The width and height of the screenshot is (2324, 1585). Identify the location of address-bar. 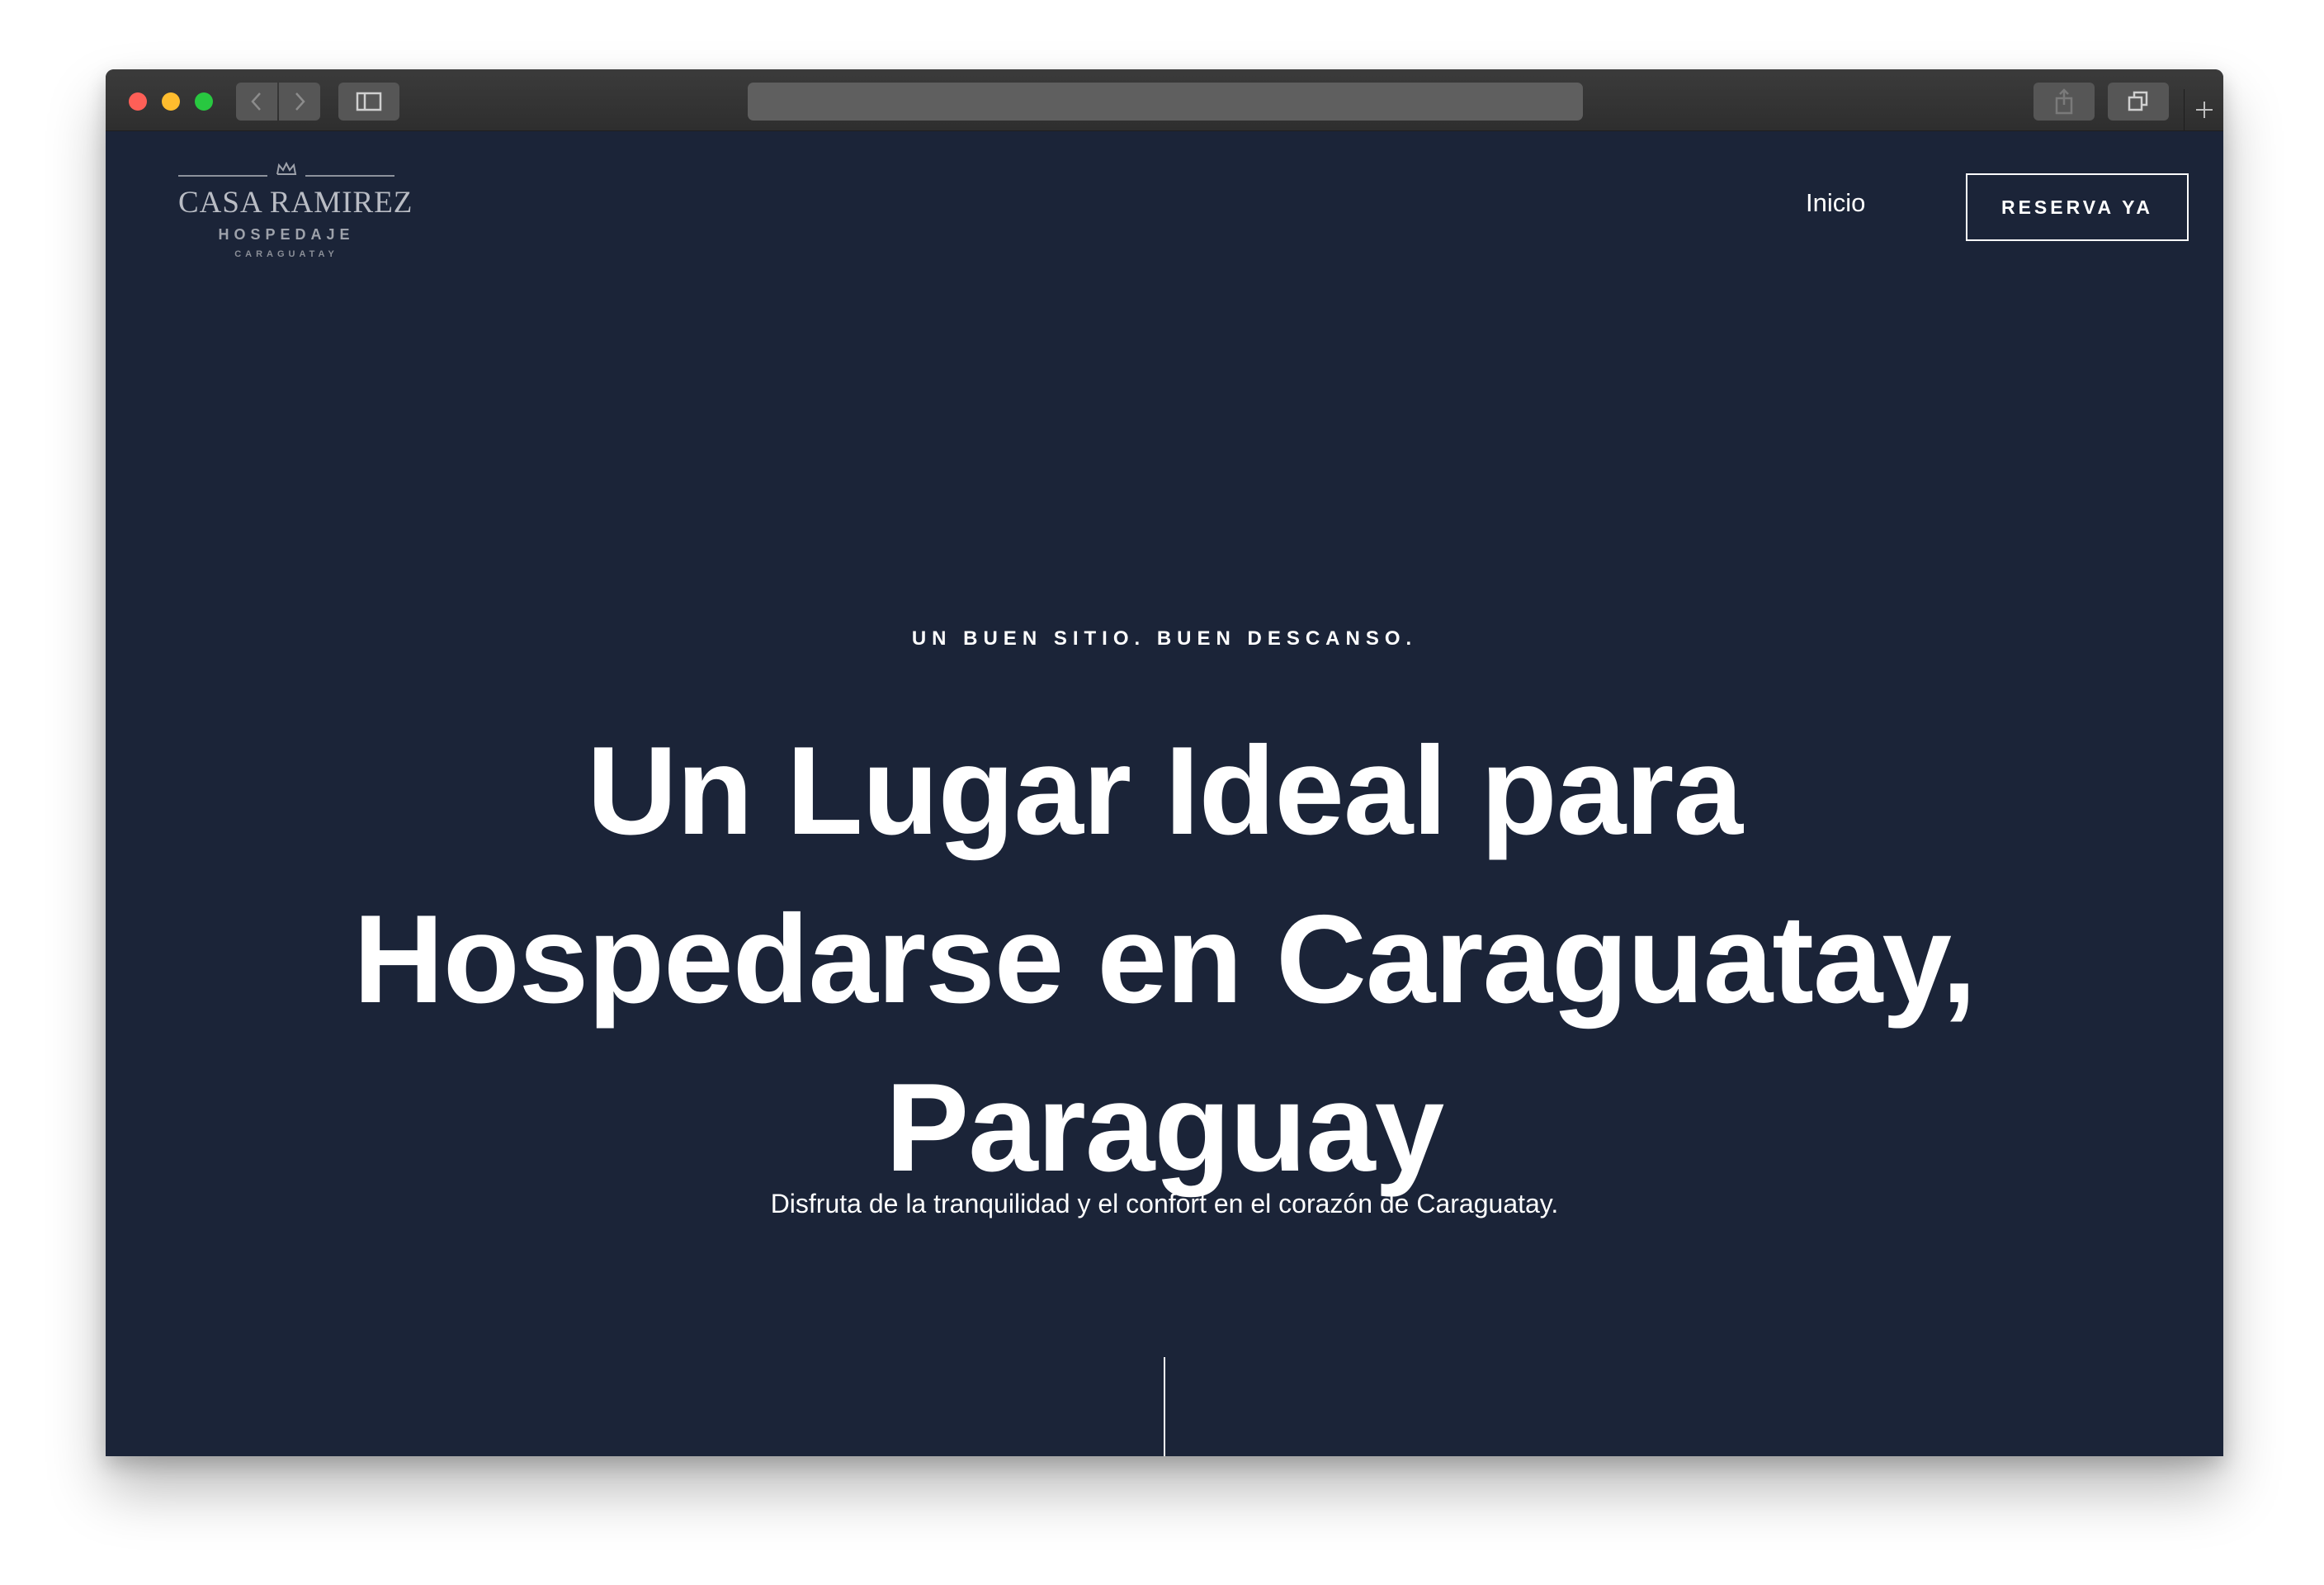
(1166, 102).